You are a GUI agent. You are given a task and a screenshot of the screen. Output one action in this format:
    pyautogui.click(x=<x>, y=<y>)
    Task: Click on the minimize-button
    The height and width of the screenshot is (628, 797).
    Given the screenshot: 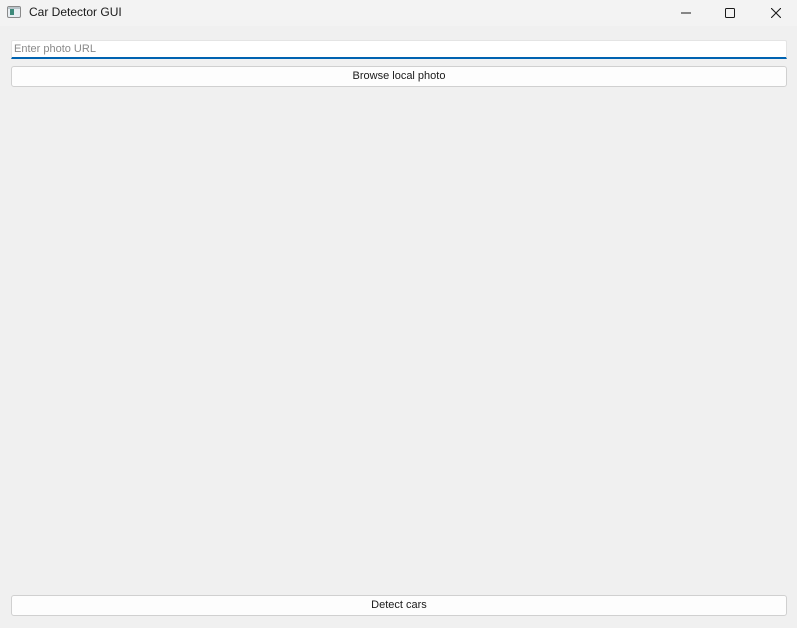 What is the action you would take?
    pyautogui.click(x=686, y=13)
    